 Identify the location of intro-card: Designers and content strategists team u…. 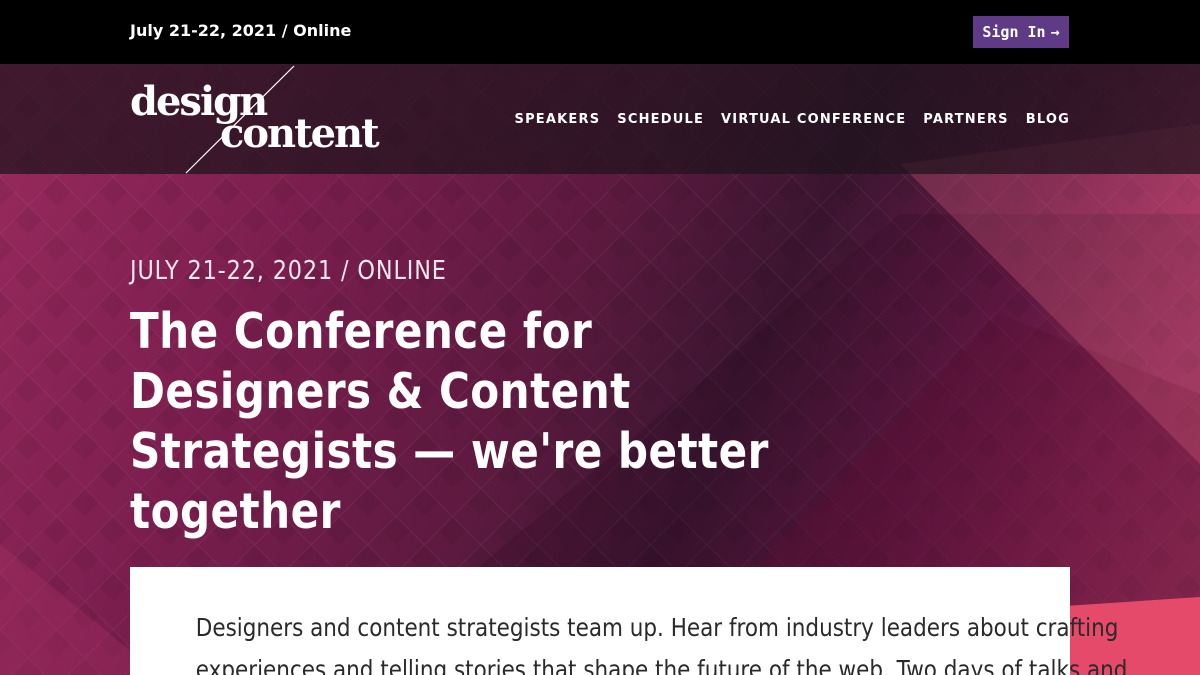
(629, 621).